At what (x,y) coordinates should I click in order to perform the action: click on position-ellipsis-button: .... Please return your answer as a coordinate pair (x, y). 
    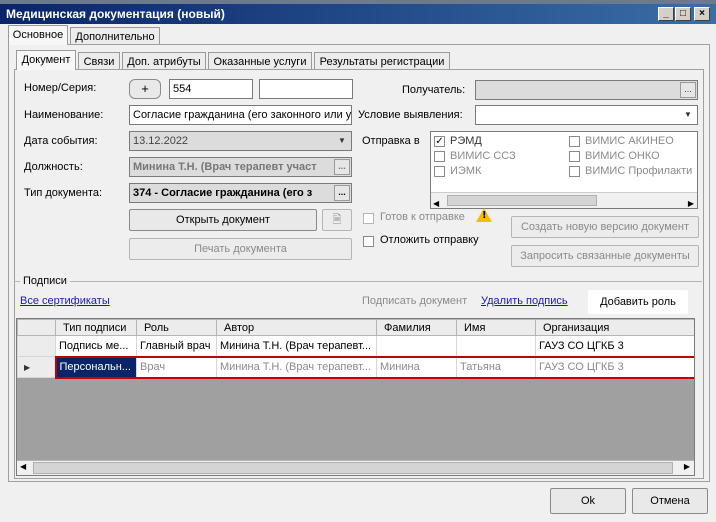
    Looking at the image, I should click on (342, 167).